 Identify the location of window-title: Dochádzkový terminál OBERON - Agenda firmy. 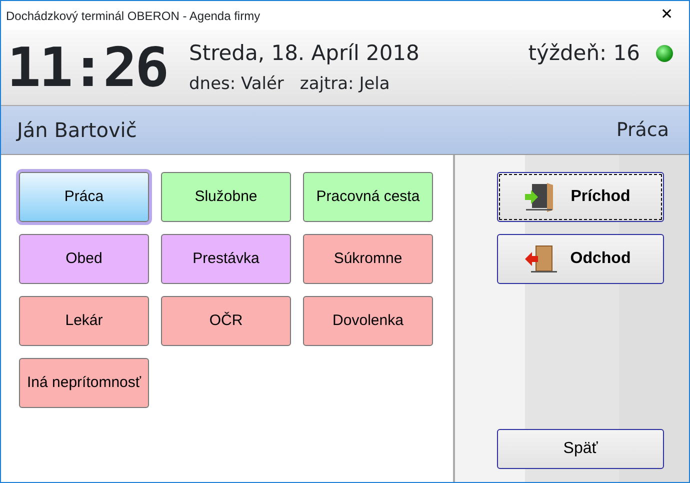
(133, 16).